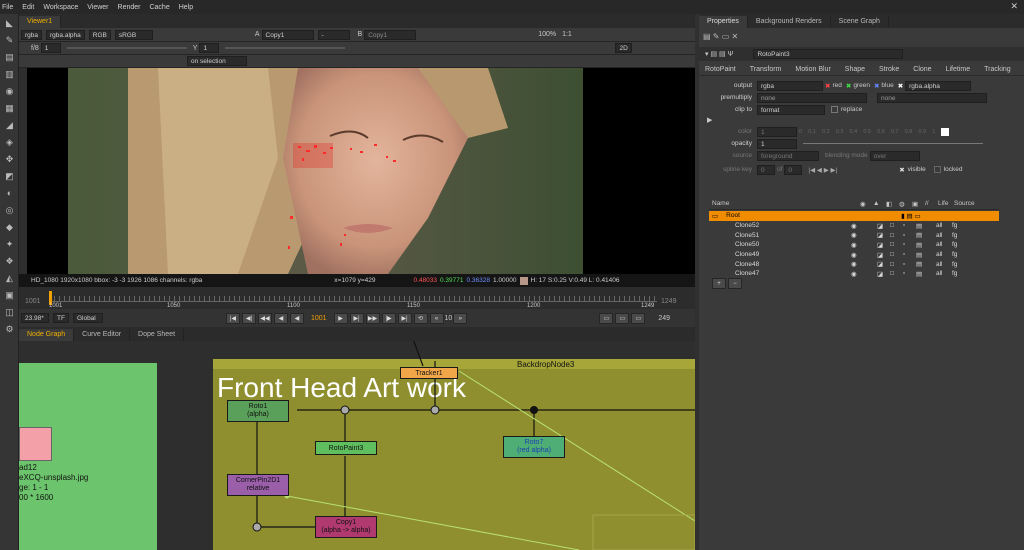  What do you see at coordinates (449, 318) in the screenshot?
I see `frame-increment: 10` at bounding box center [449, 318].